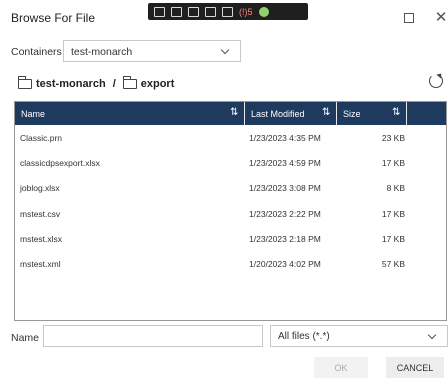 The width and height of the screenshot is (448, 378). Describe the element at coordinates (285, 264) in the screenshot. I see `file-modified: 1/20/2023 4:02 PM` at that location.